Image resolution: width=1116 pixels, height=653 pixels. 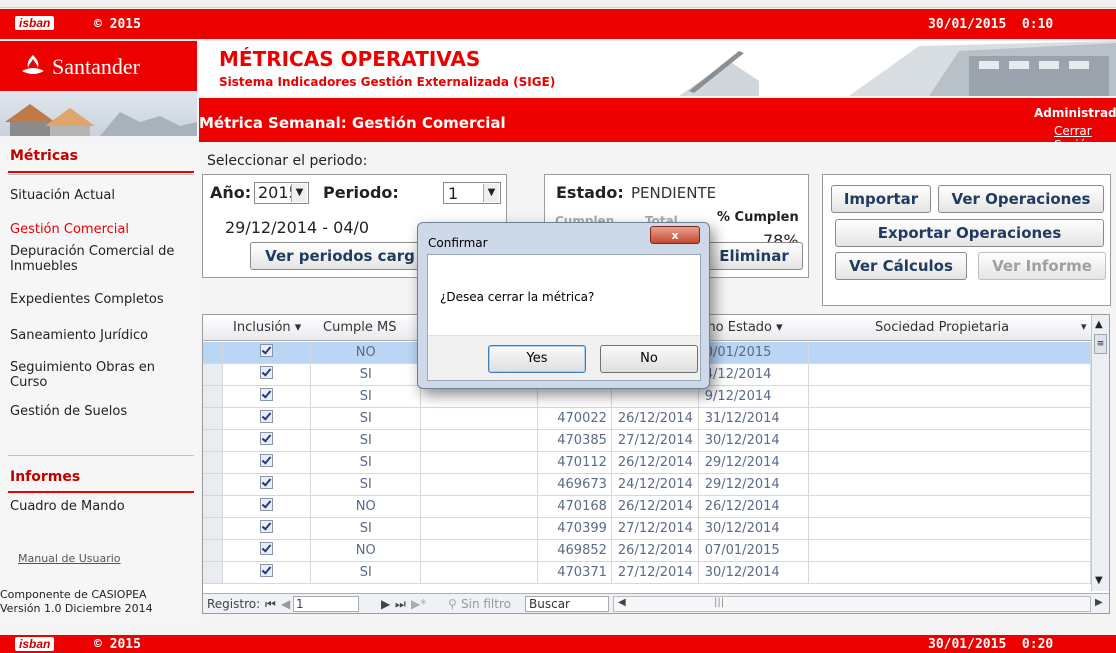 I want to click on table-row: SI 470399 27/12/2014 30/12/2014, so click(x=647, y=528).